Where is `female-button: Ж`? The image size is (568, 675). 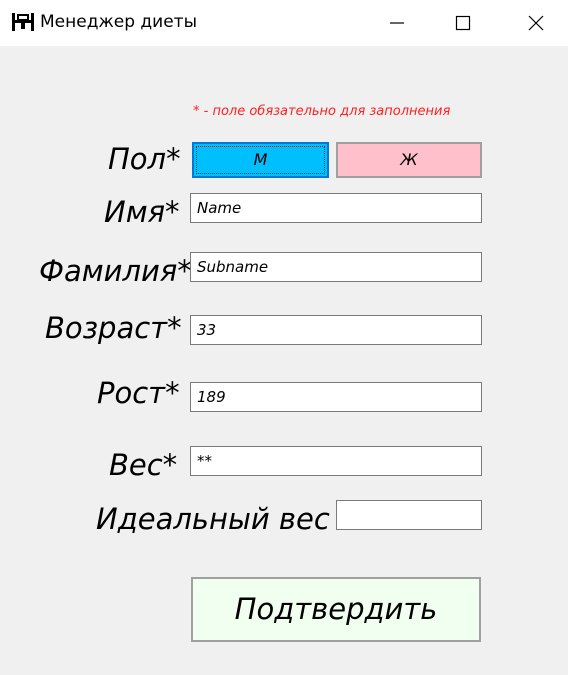 female-button: Ж is located at coordinates (409, 160).